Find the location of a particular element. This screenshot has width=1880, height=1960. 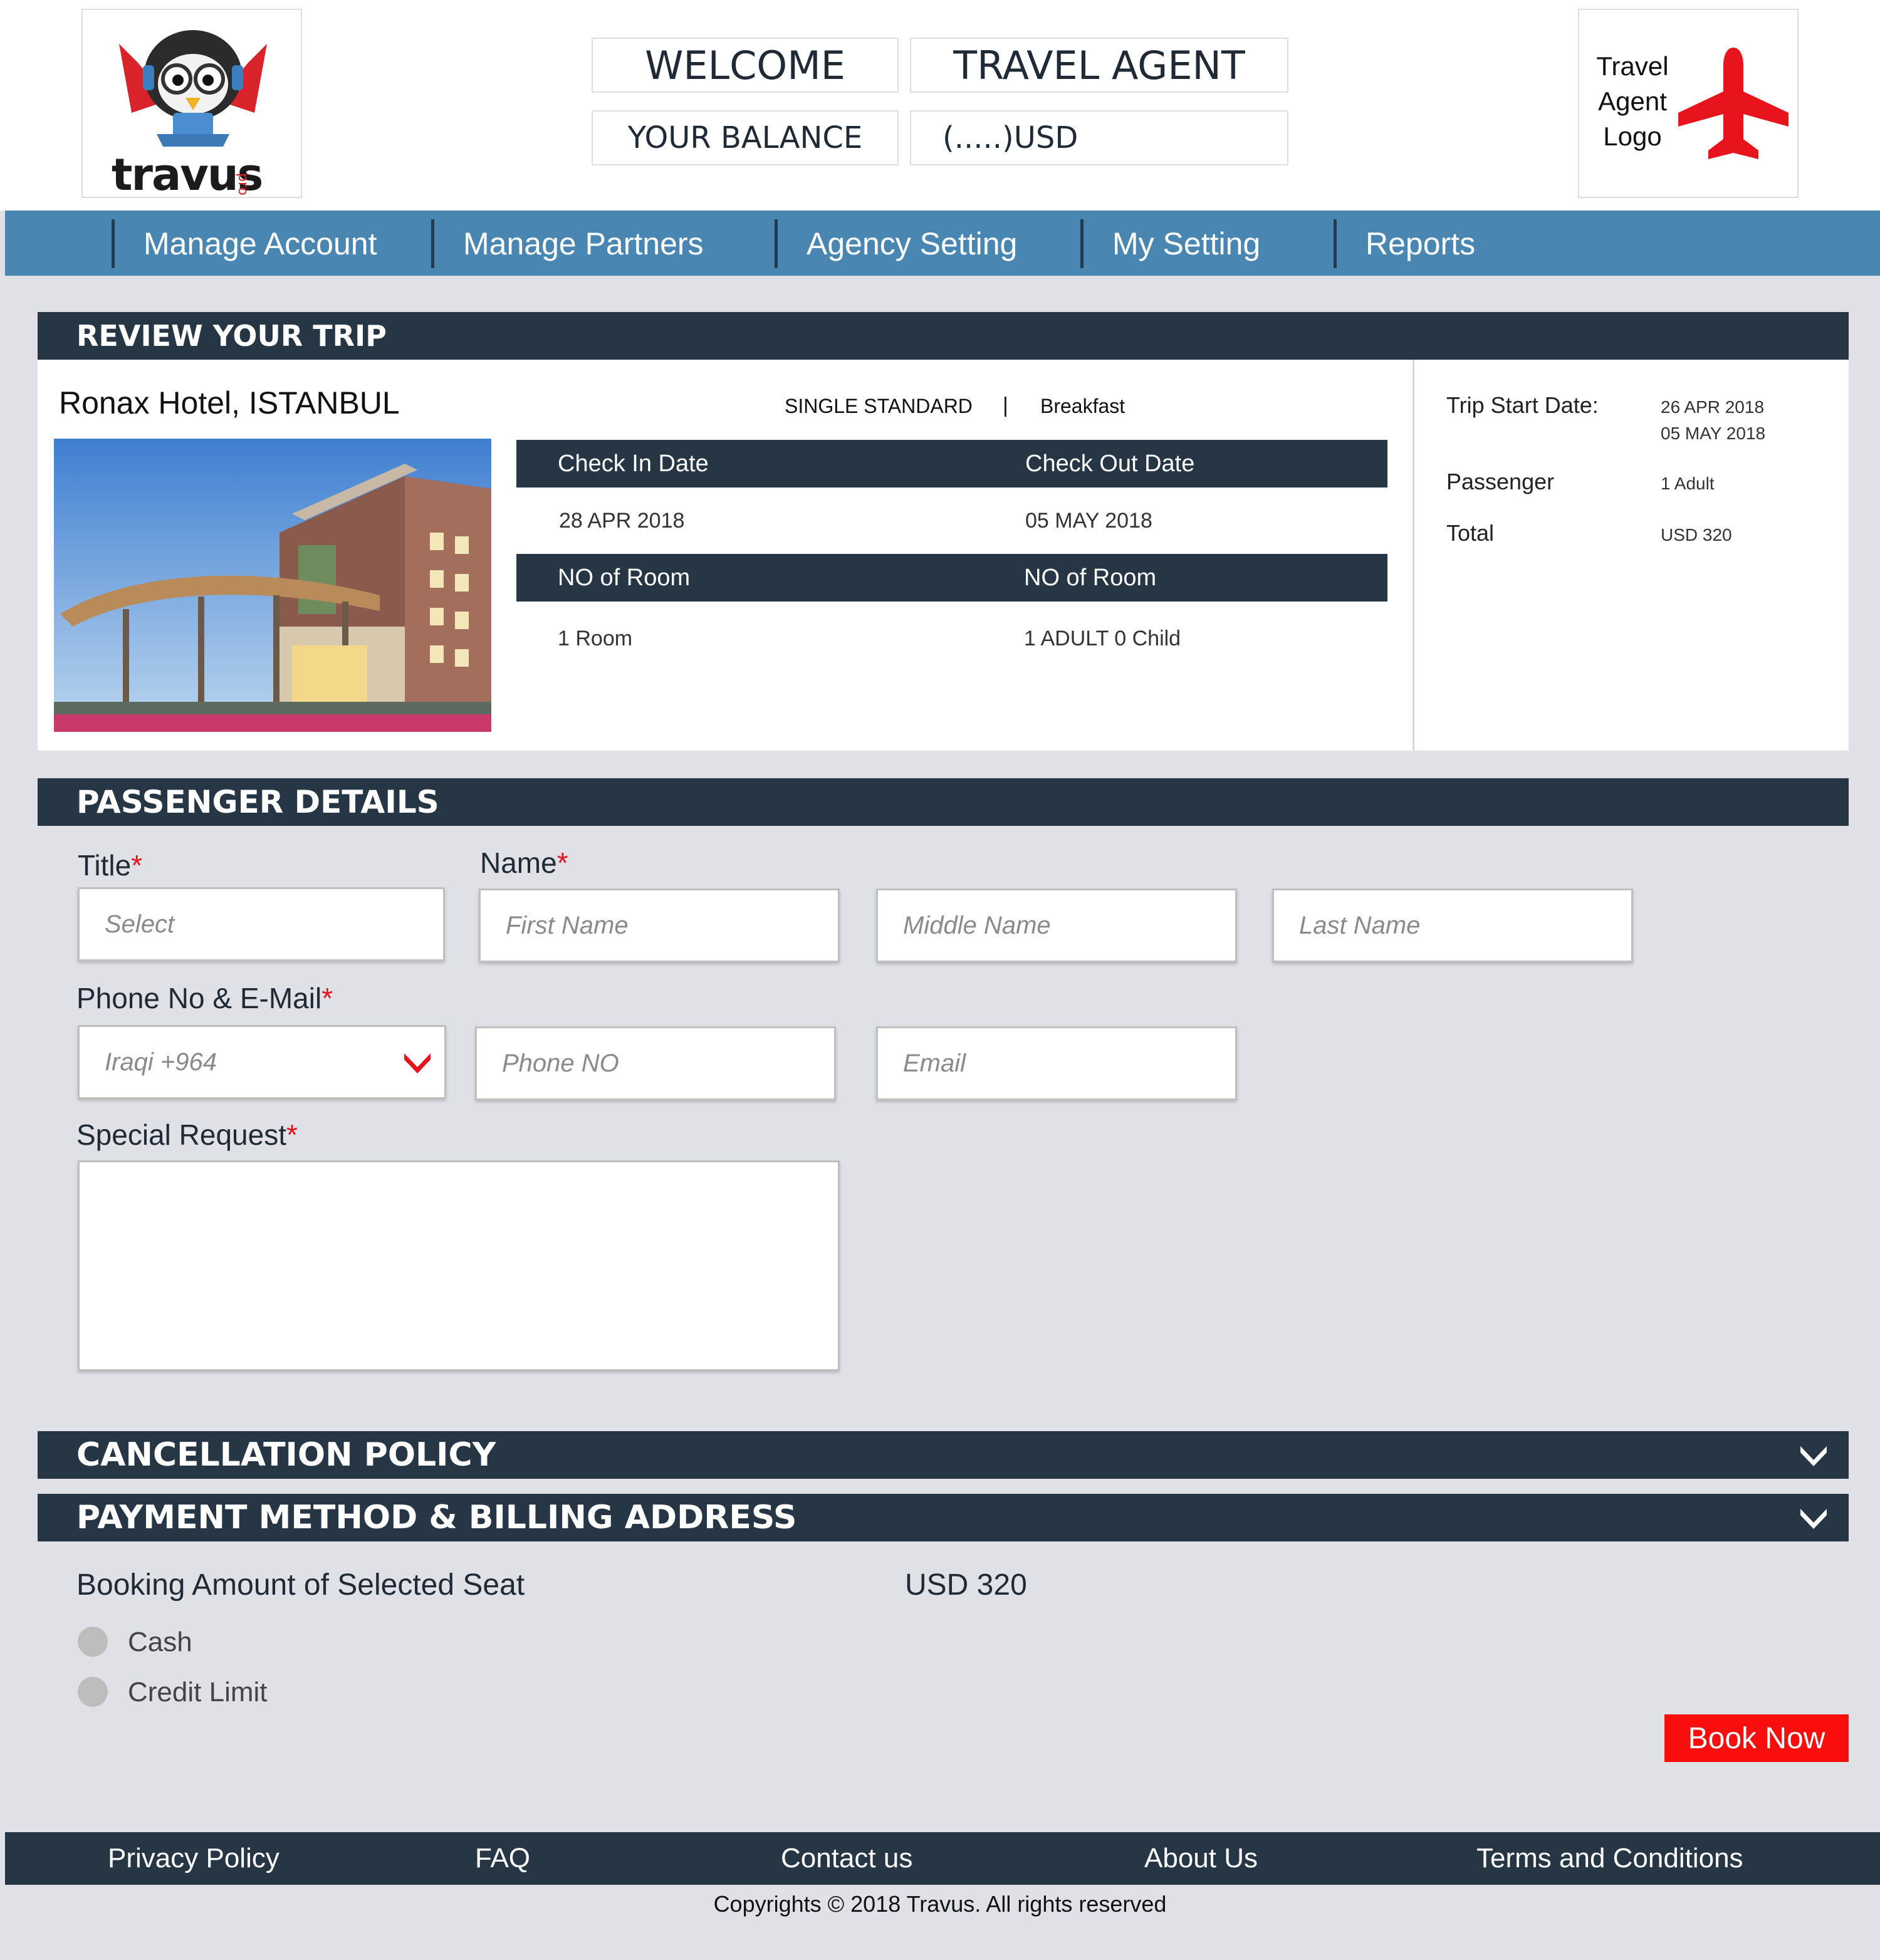

passenger-label: Passenger is located at coordinates (1501, 481).